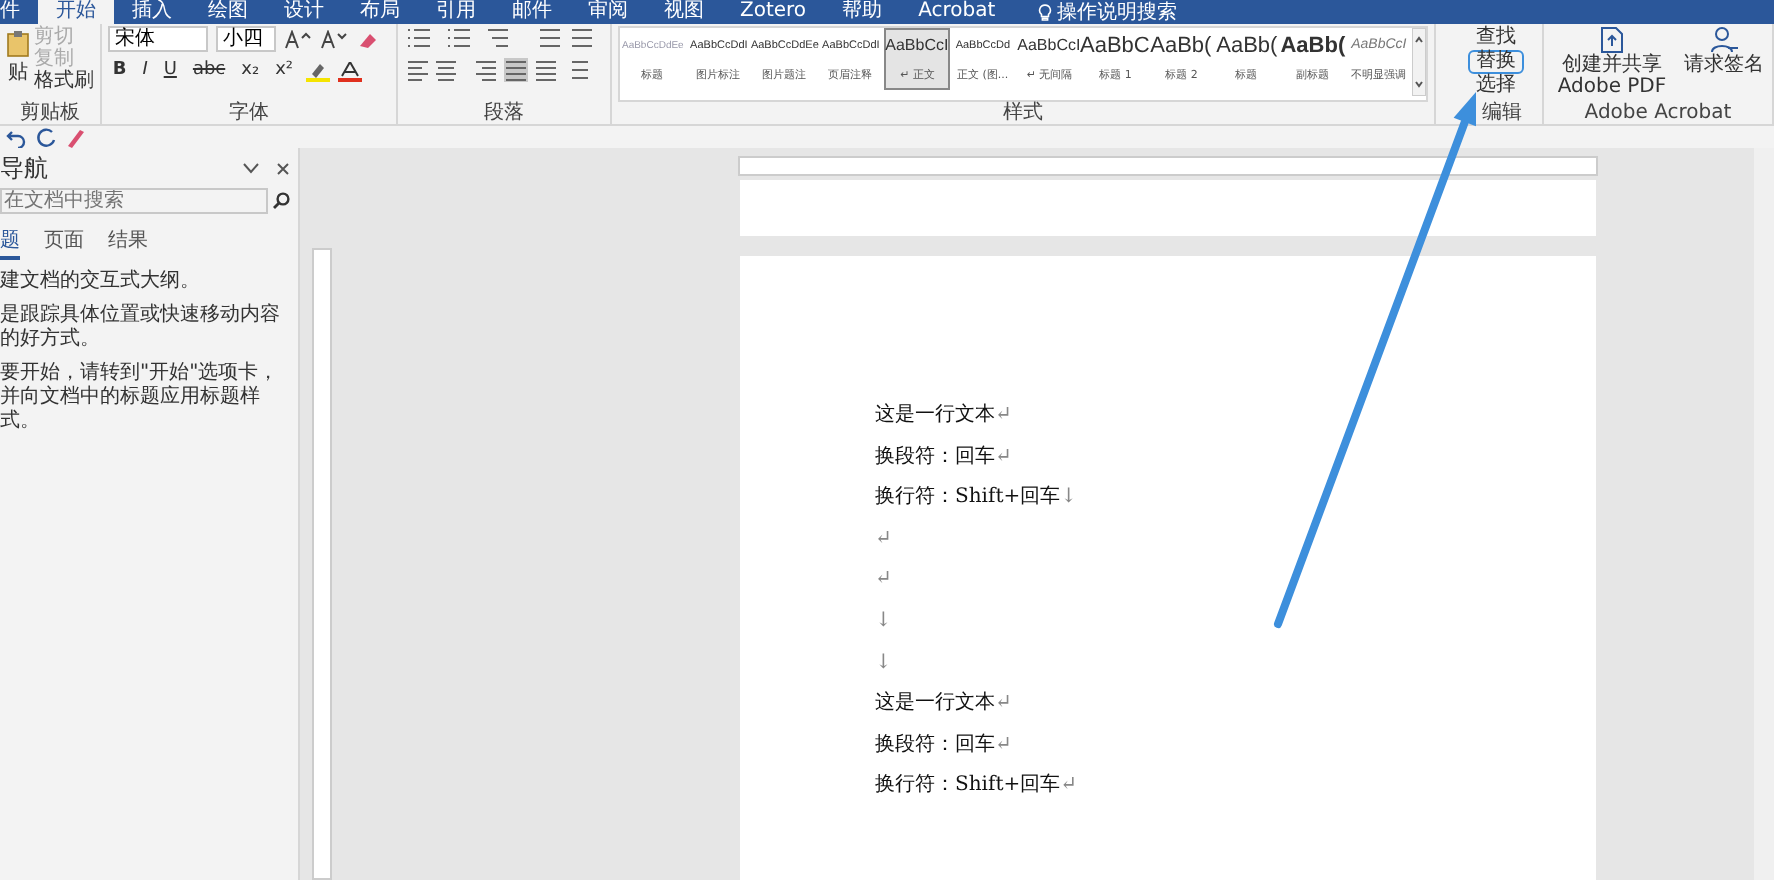  What do you see at coordinates (503, 113) in the screenshot?
I see `group-label: 段落` at bounding box center [503, 113].